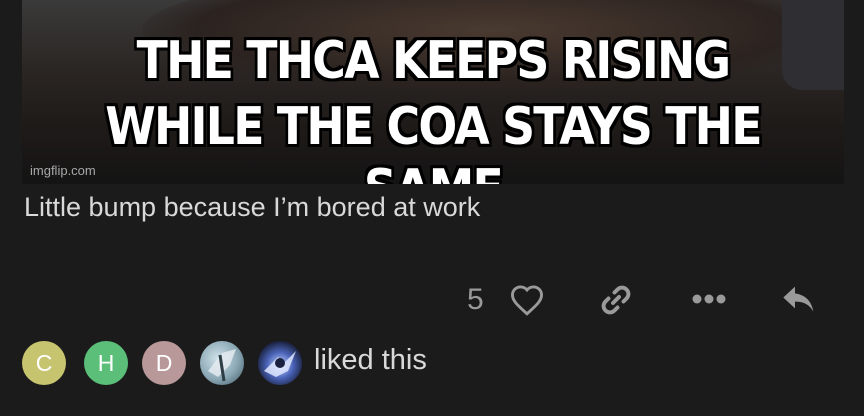  I want to click on link-icon, so click(616, 300).